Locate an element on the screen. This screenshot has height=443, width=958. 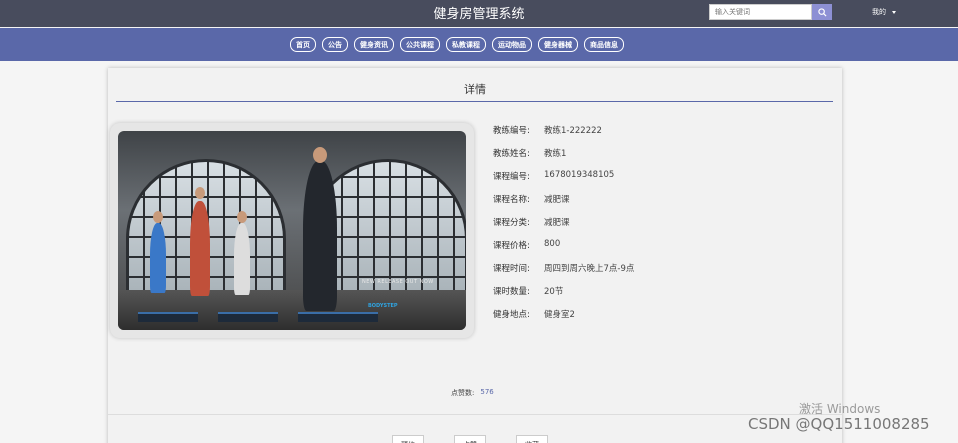
photo-caption: NEW RELEASE OUT NOW is located at coordinates (398, 282).